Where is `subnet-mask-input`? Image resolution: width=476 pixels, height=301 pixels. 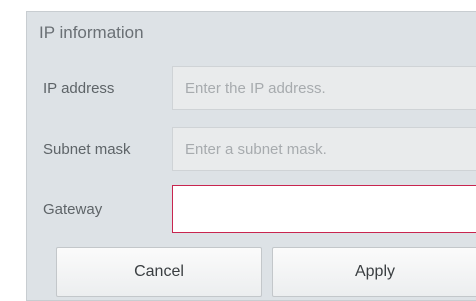 subnet-mask-input is located at coordinates (324, 149).